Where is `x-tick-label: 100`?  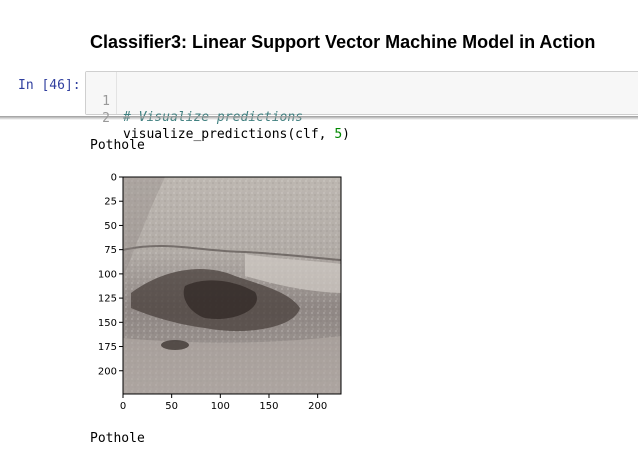 x-tick-label: 100 is located at coordinates (220, 406).